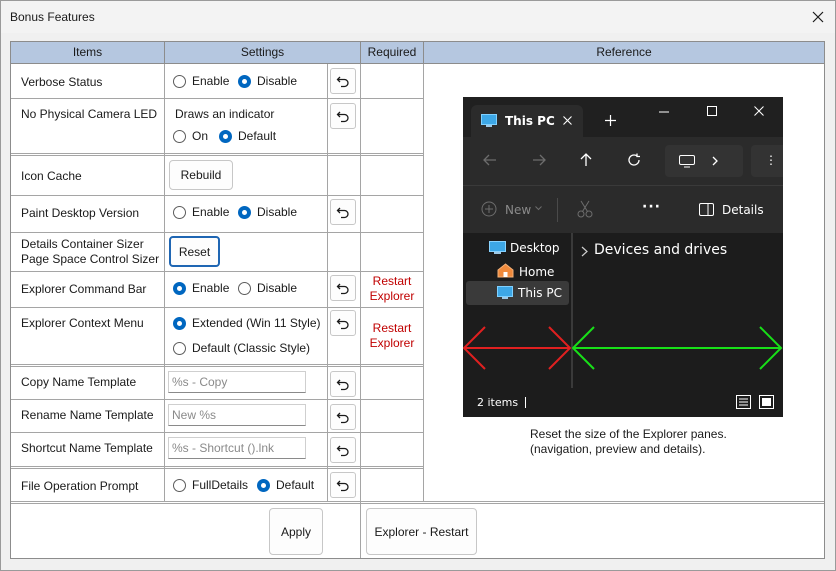 This screenshot has width=836, height=571. What do you see at coordinates (237, 448) in the screenshot?
I see `shortcut-name-input: %s - Shortcut ().lnk` at bounding box center [237, 448].